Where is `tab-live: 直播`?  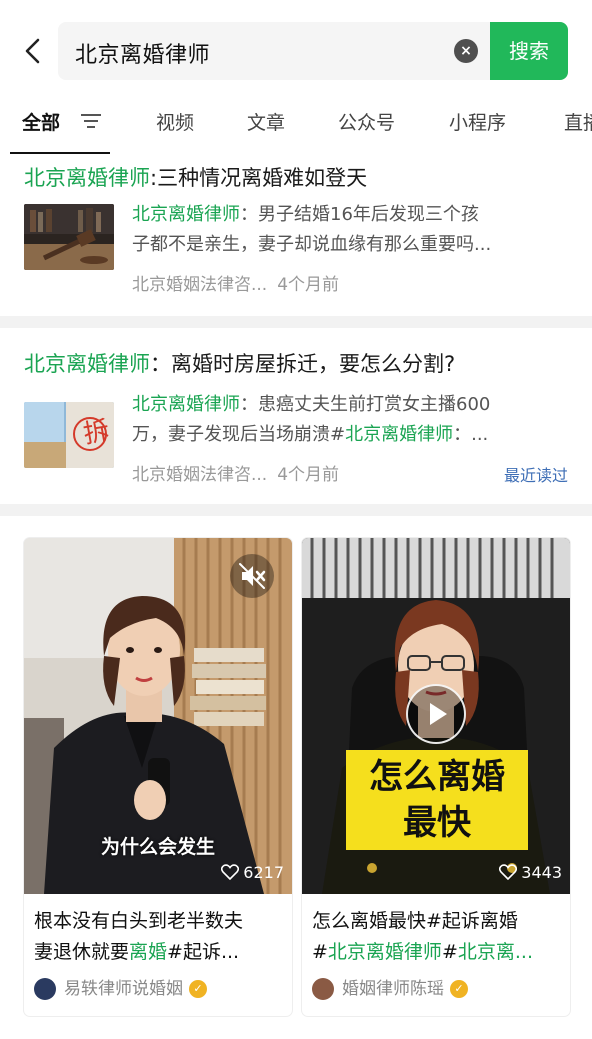 tab-live: 直播 is located at coordinates (578, 121).